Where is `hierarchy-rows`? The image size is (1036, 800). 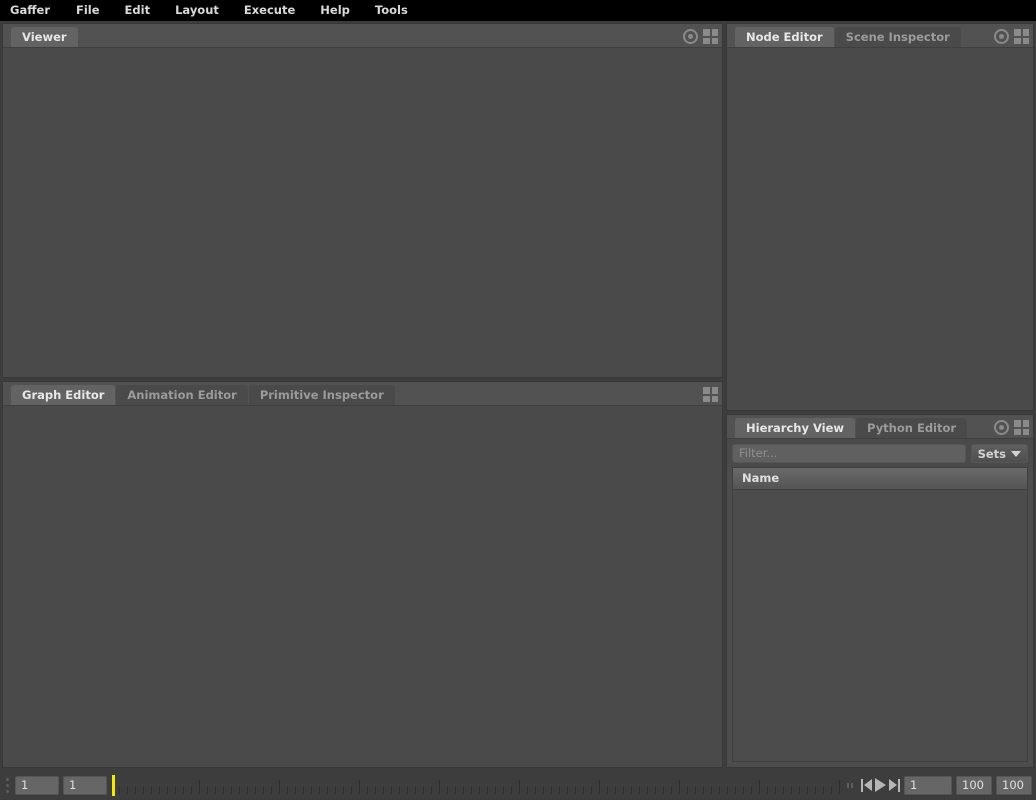 hierarchy-rows is located at coordinates (880, 625).